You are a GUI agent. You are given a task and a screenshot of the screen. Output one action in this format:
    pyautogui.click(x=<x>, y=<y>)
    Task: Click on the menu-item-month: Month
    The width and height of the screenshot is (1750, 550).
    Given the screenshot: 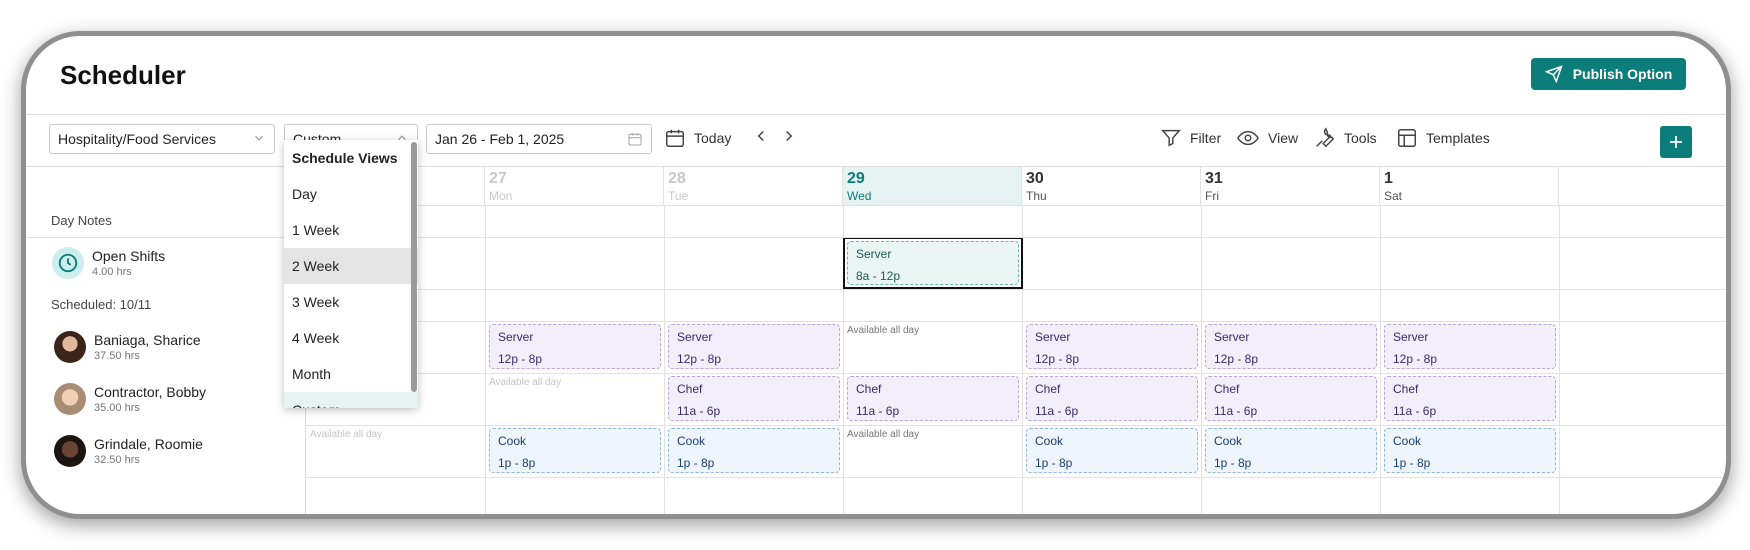 What is the action you would take?
    pyautogui.click(x=351, y=374)
    